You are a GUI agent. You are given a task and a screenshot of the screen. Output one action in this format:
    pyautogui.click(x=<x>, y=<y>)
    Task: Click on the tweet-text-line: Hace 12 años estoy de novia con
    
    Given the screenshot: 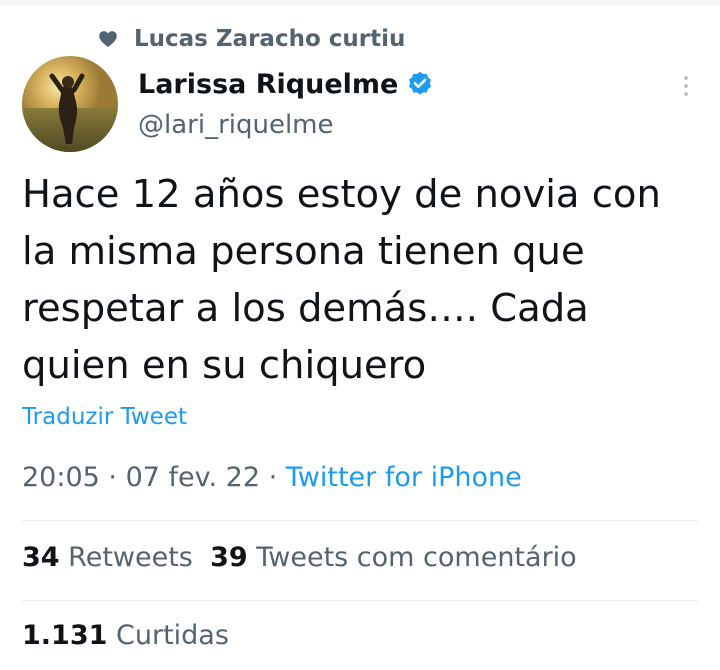 What is the action you would take?
    pyautogui.click(x=341, y=194)
    